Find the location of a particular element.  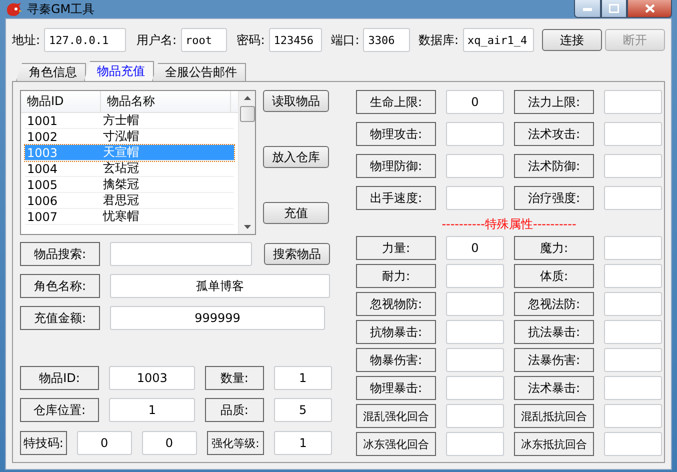

attribute-label: 魔力: is located at coordinates (554, 248).